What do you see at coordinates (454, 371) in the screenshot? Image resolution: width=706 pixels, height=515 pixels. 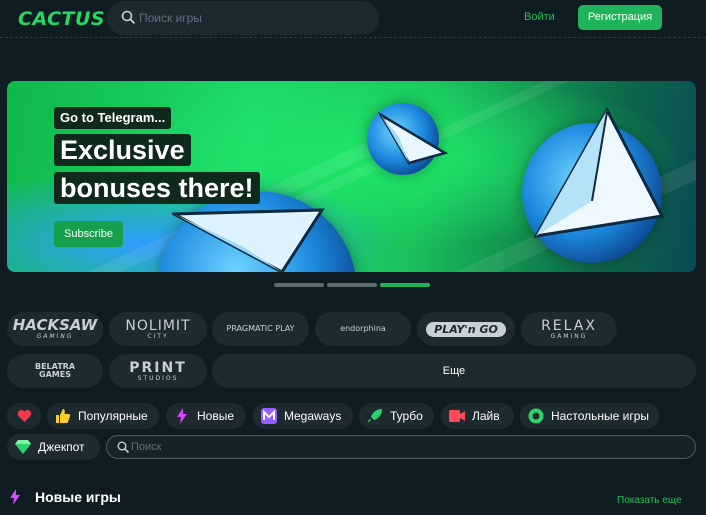 I see `more-providers-button: Еще` at bounding box center [454, 371].